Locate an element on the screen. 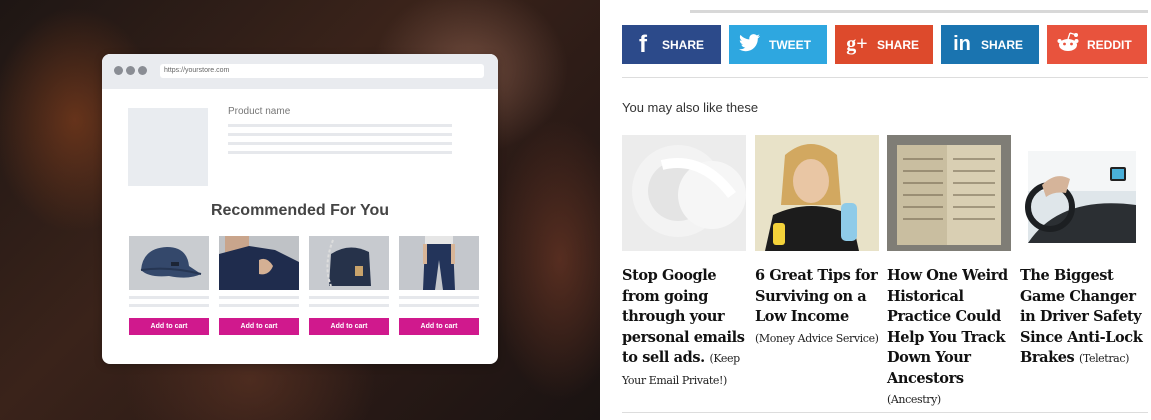  product-name: Product name is located at coordinates (259, 111).